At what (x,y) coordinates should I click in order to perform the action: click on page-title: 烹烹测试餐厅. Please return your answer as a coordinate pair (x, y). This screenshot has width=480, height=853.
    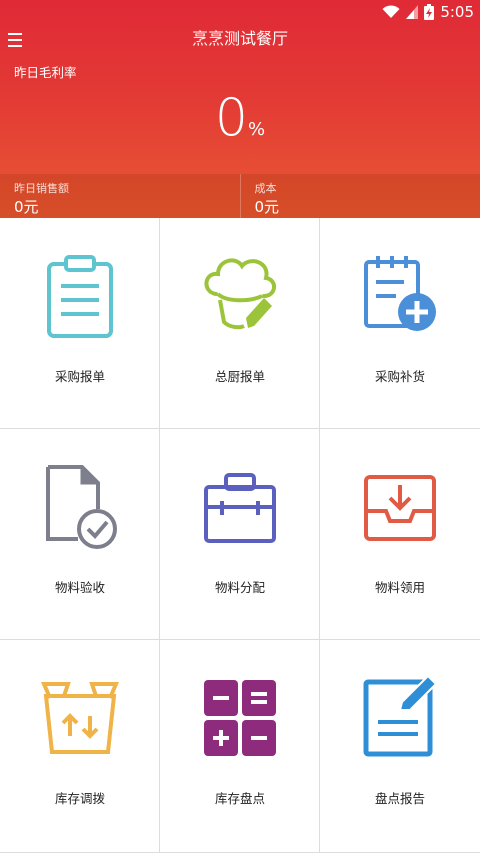
    Looking at the image, I should click on (239, 38).